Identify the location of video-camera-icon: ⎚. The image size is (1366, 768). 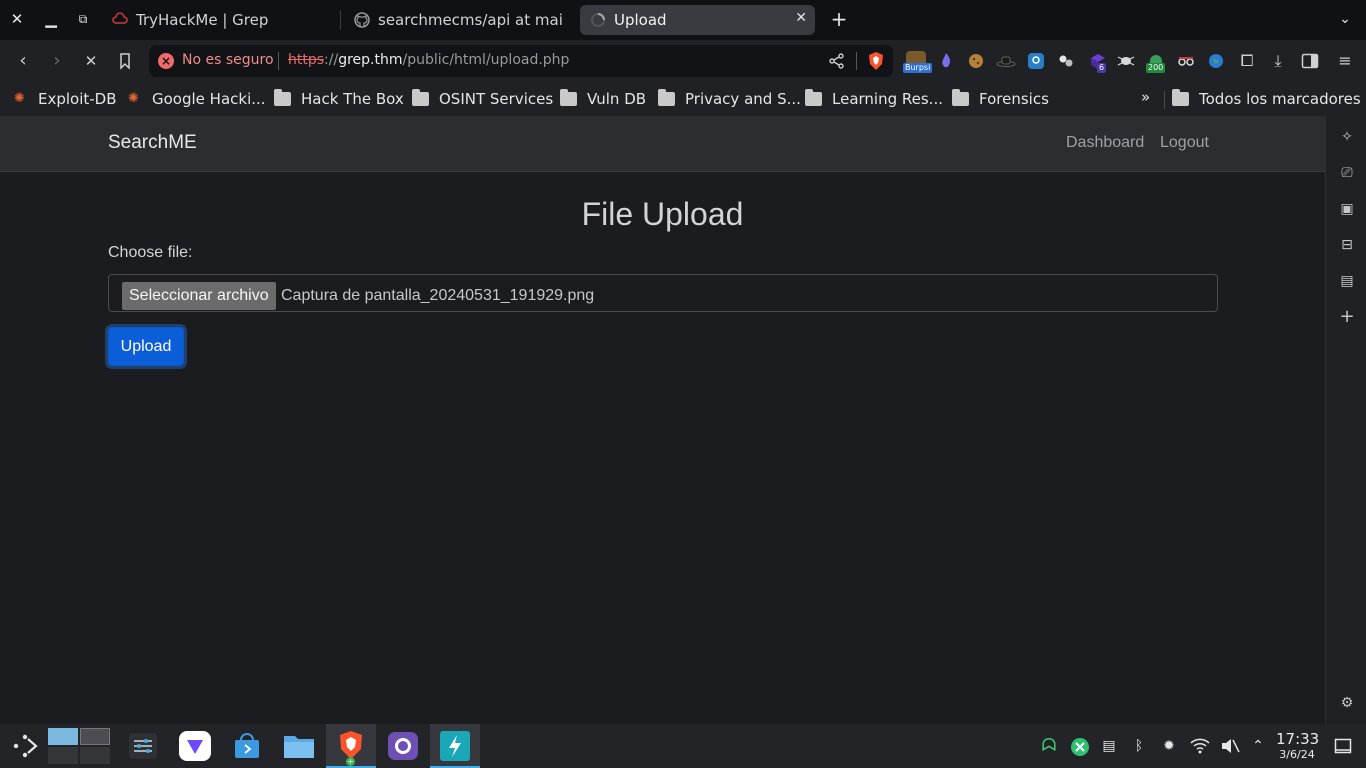
(1347, 173).